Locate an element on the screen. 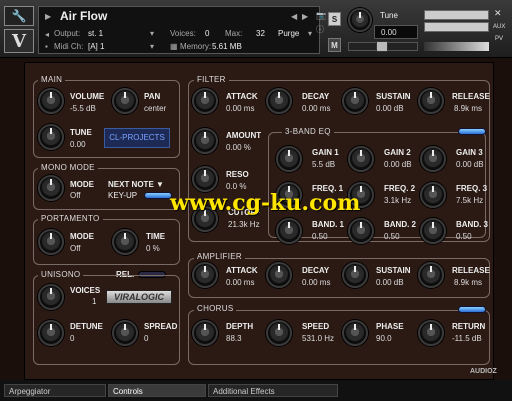 Image resolution: width=512 pixels, height=401 pixels. midi-channel-select: [A] 1 is located at coordinates (96, 46).